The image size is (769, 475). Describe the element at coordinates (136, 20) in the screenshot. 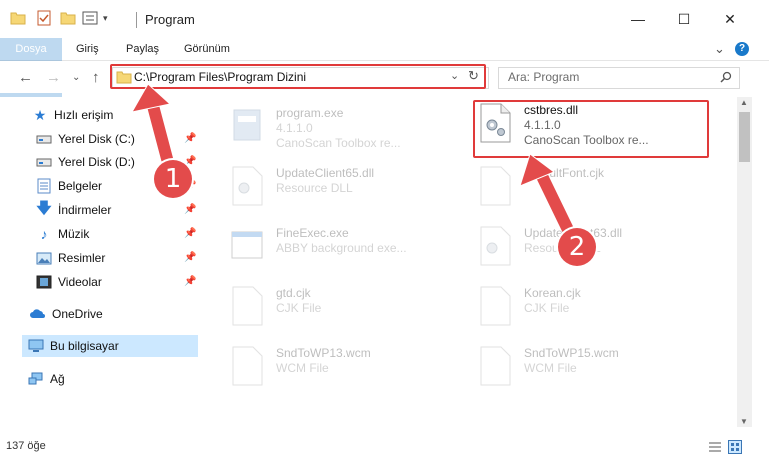

I see `title-separator` at that location.